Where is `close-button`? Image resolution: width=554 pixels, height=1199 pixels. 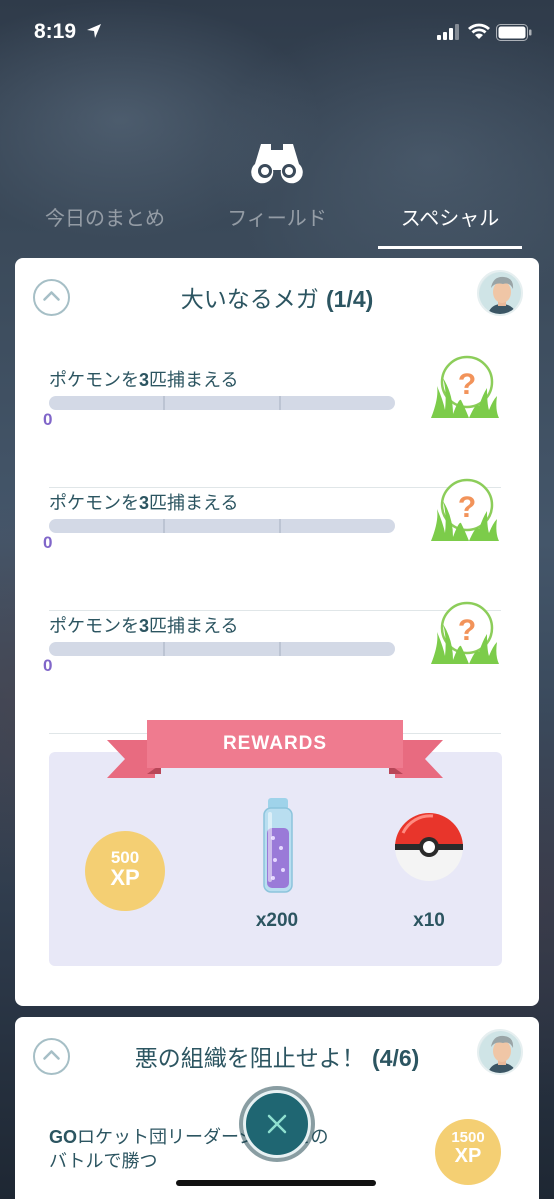
close-button is located at coordinates (277, 1124).